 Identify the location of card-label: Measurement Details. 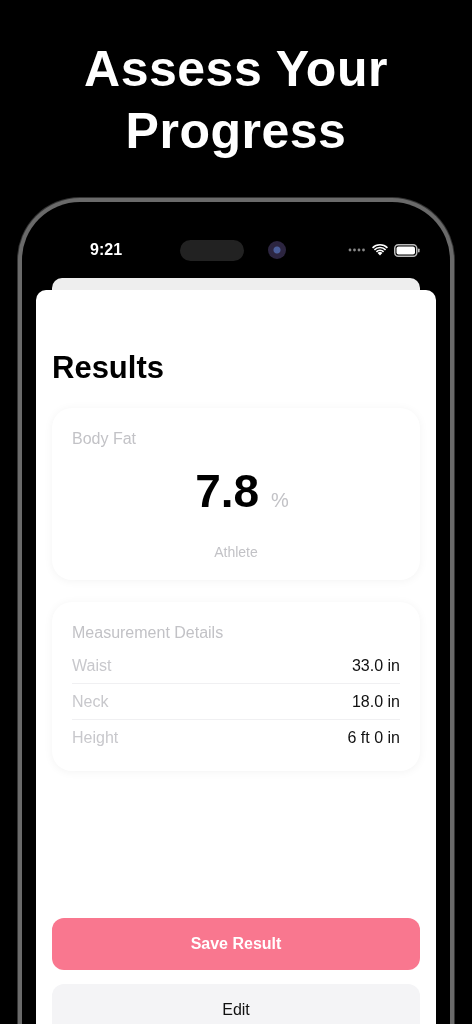
(148, 633).